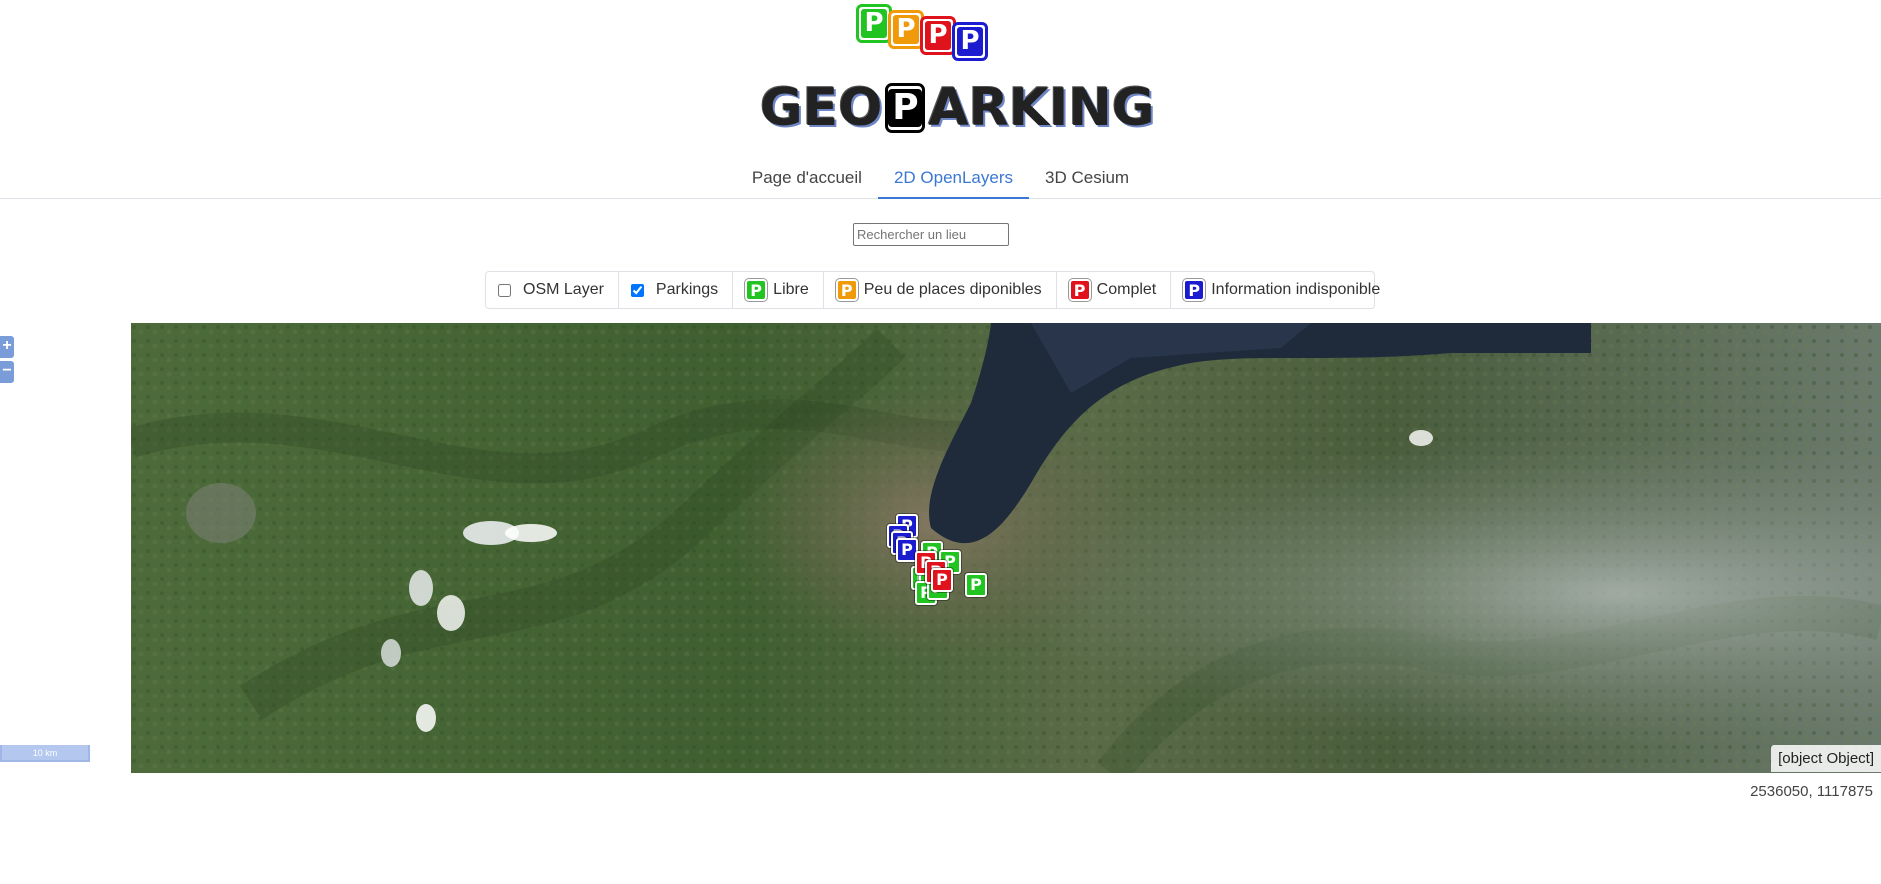  What do you see at coordinates (45, 753) in the screenshot?
I see `scale-line: 10 km` at bounding box center [45, 753].